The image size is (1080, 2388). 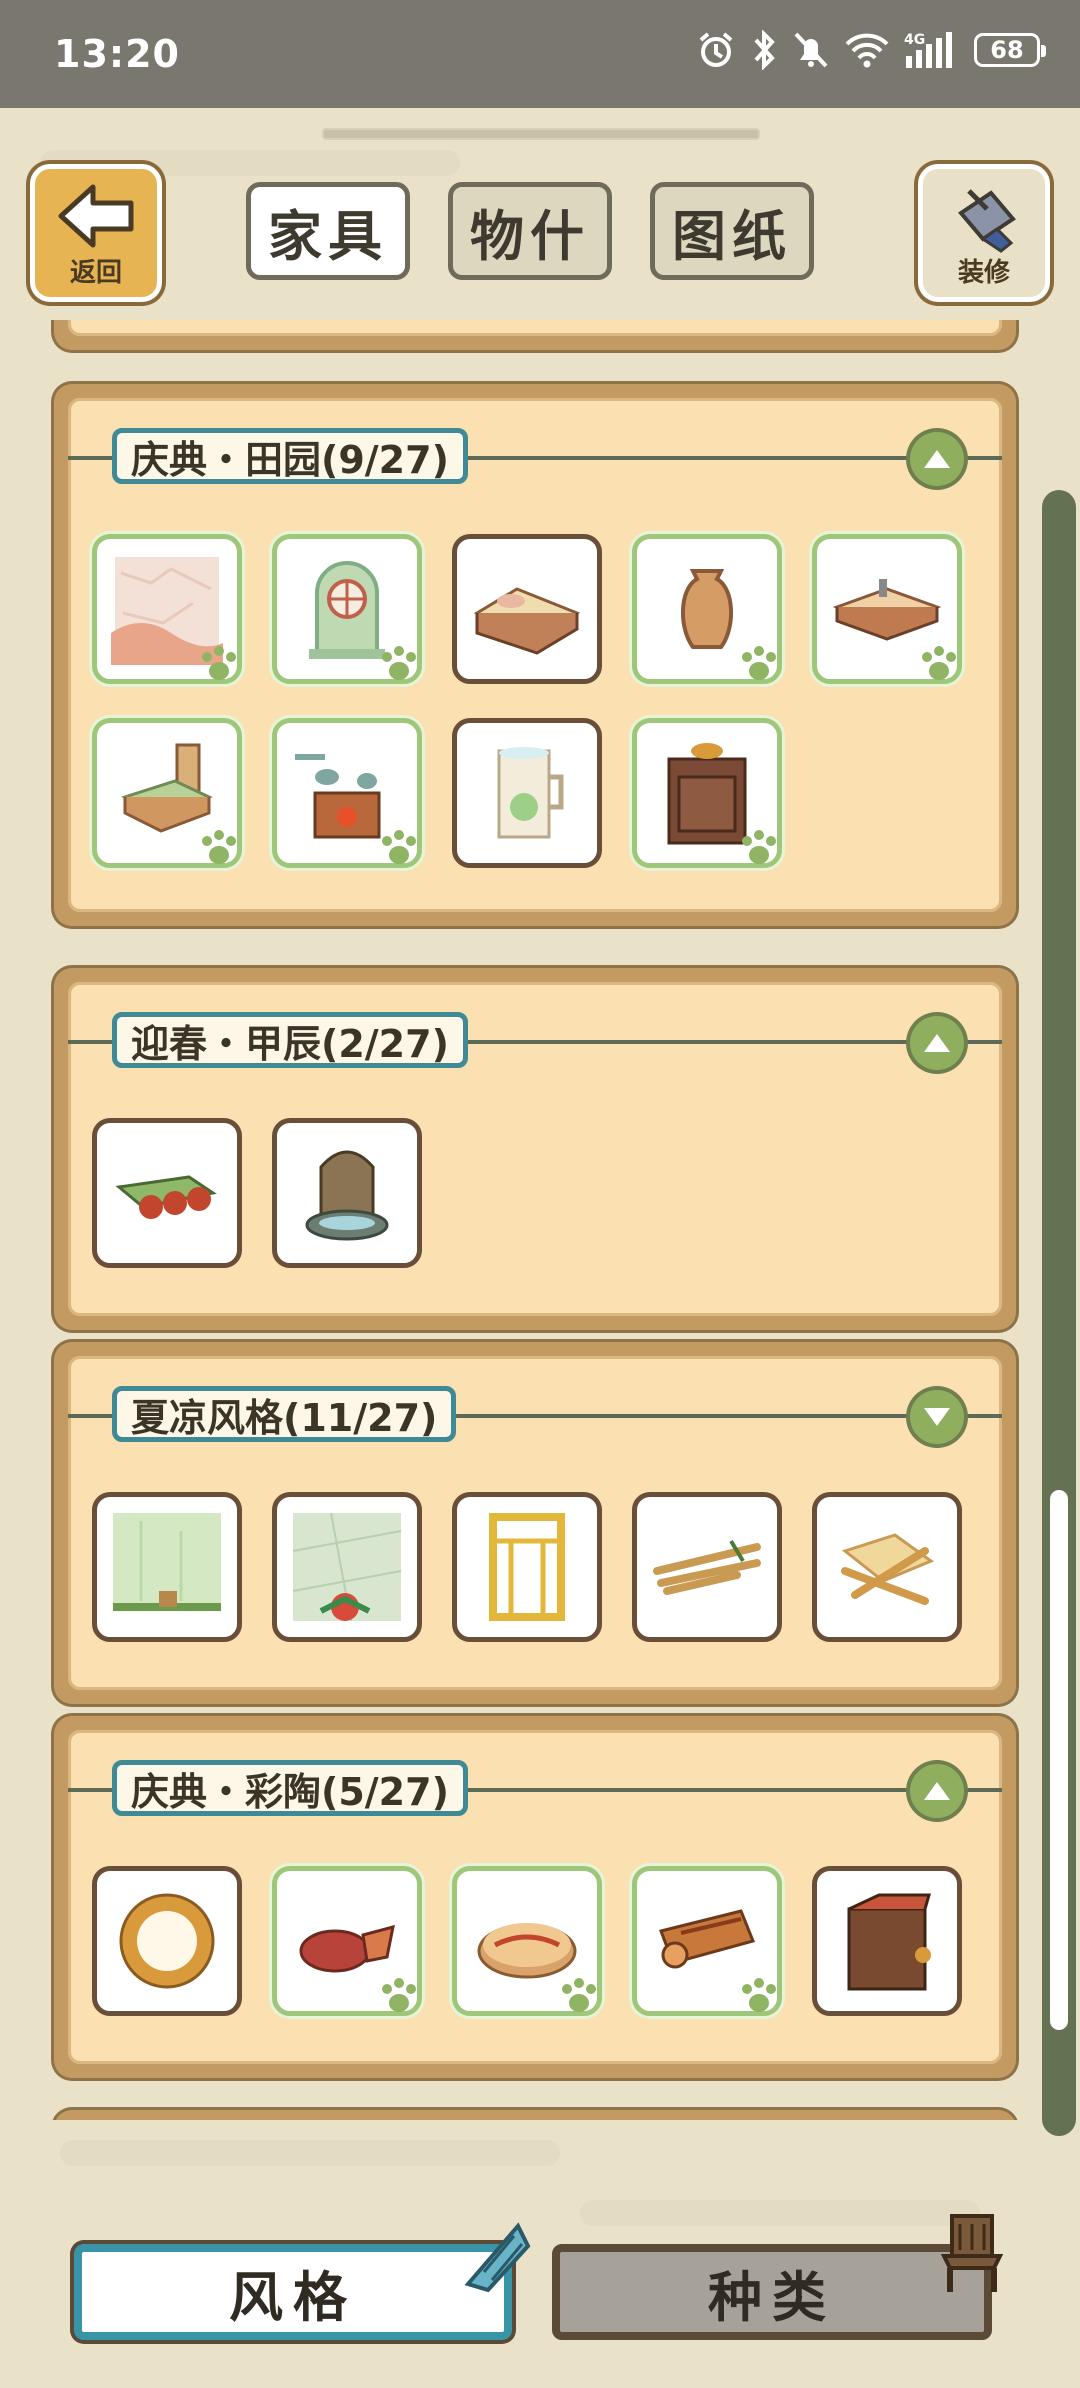 What do you see at coordinates (527, 621) in the screenshot?
I see `bed-icon` at bounding box center [527, 621].